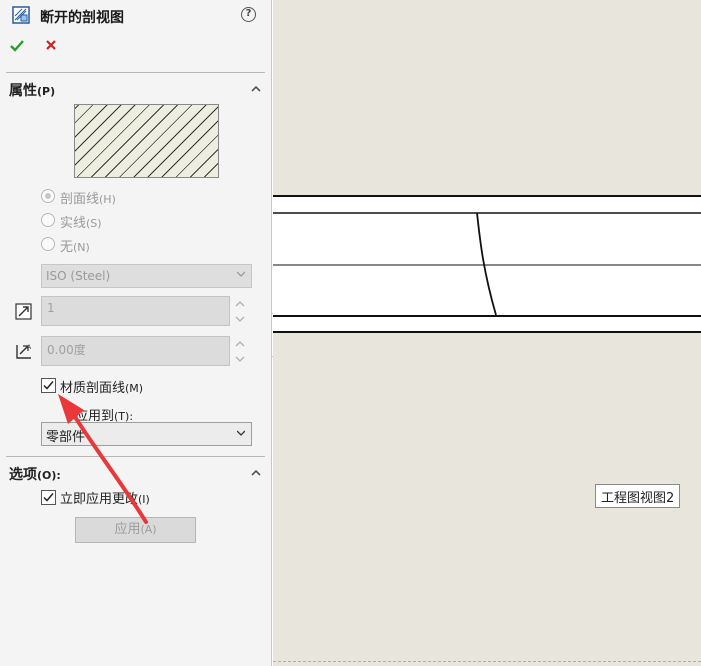 This screenshot has width=701, height=666. Describe the element at coordinates (32, 90) in the screenshot. I see `properties-group-title: 属性(P)` at that location.